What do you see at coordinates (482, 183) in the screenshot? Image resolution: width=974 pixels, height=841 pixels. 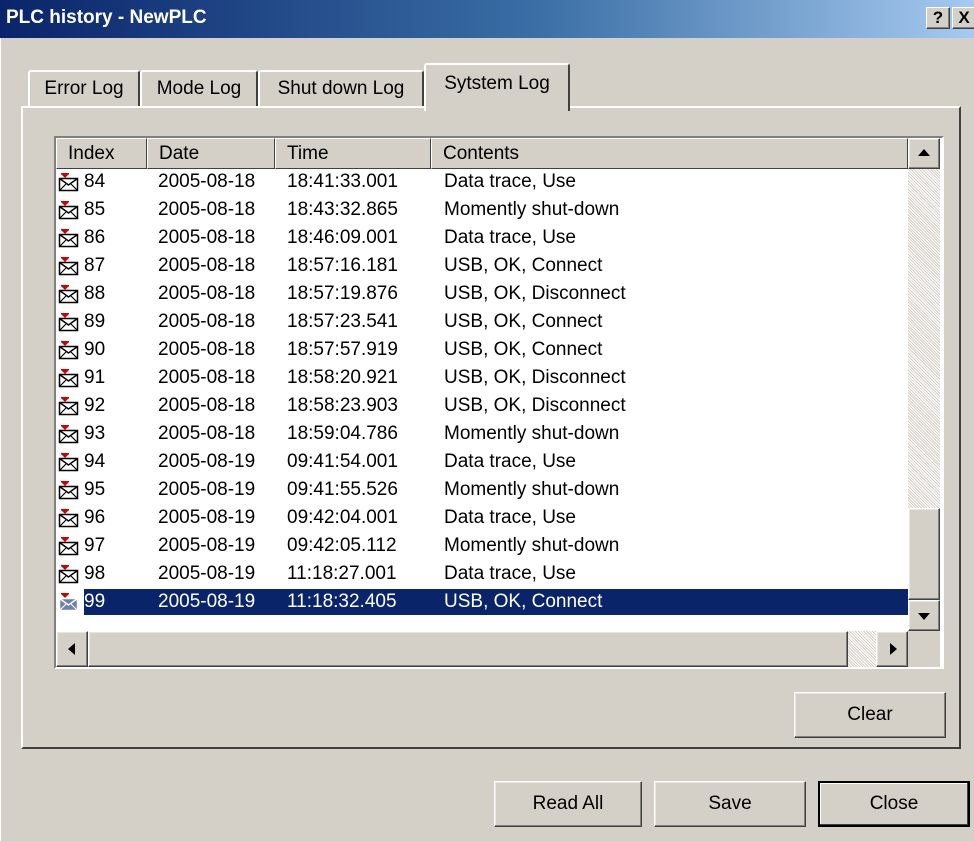 I see `list-row: 84 2005-08-18 18:41:33.001 Data trace, Use` at bounding box center [482, 183].